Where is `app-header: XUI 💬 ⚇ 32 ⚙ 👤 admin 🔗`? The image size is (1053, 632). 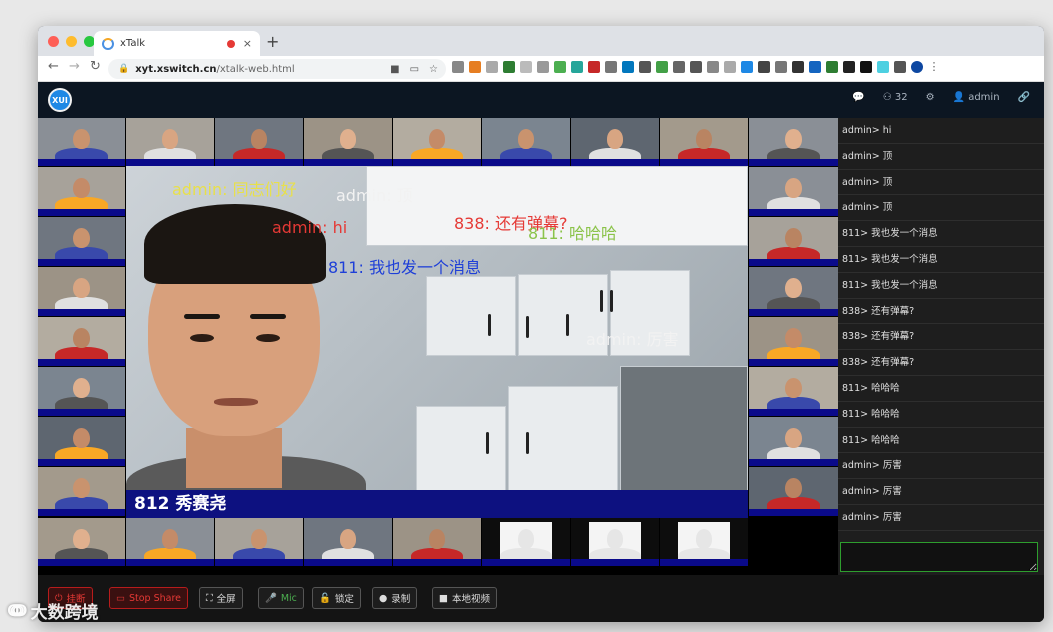
app-header: XUI 💬 ⚇ 32 ⚙ 👤 admin 🔗 is located at coordinates (541, 100).